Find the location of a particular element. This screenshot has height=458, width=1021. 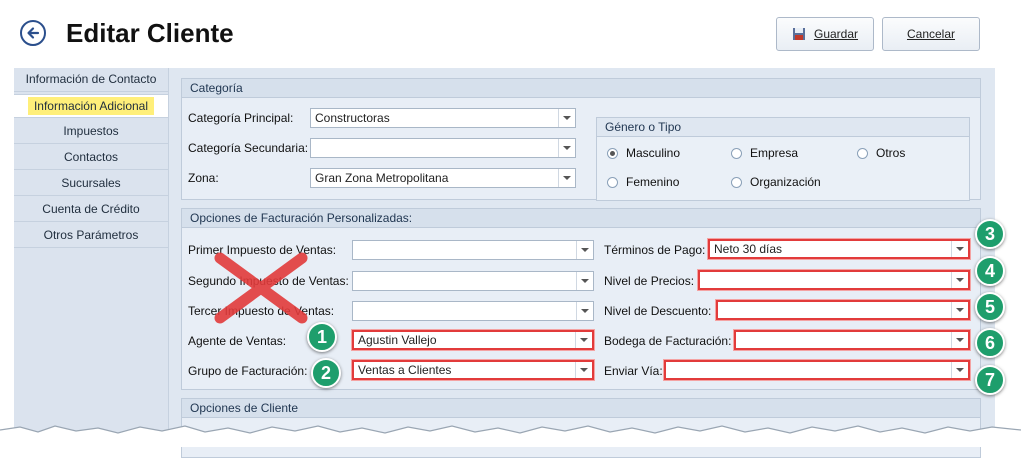

ship-via-label: Enviar Vía: is located at coordinates (633, 371).